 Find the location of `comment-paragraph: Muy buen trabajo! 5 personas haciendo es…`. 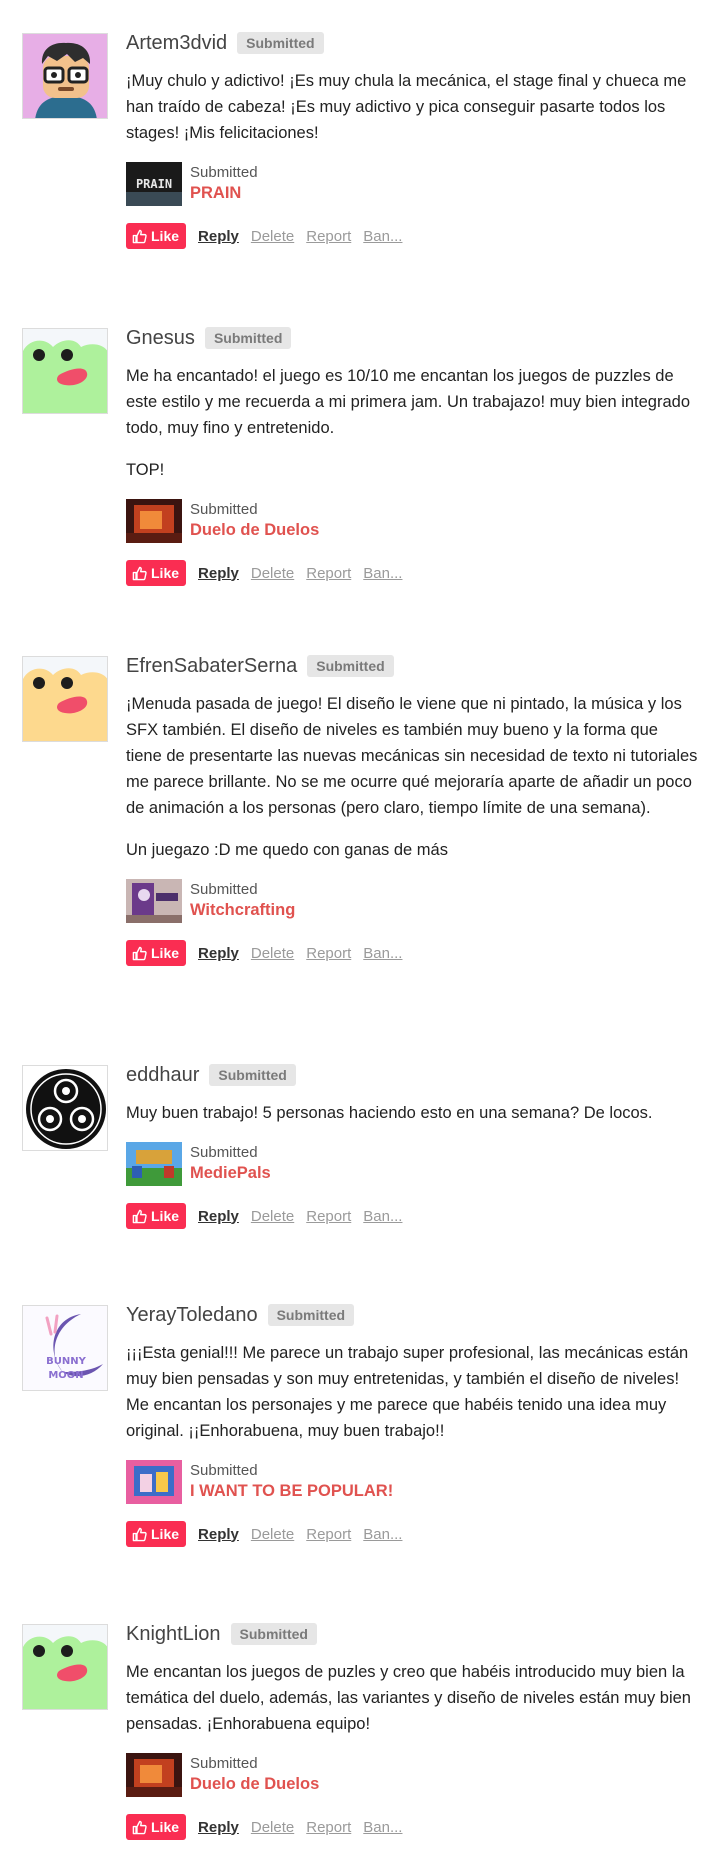

comment-paragraph: Muy buen trabajo! 5 personas haciendo es… is located at coordinates (389, 1113).